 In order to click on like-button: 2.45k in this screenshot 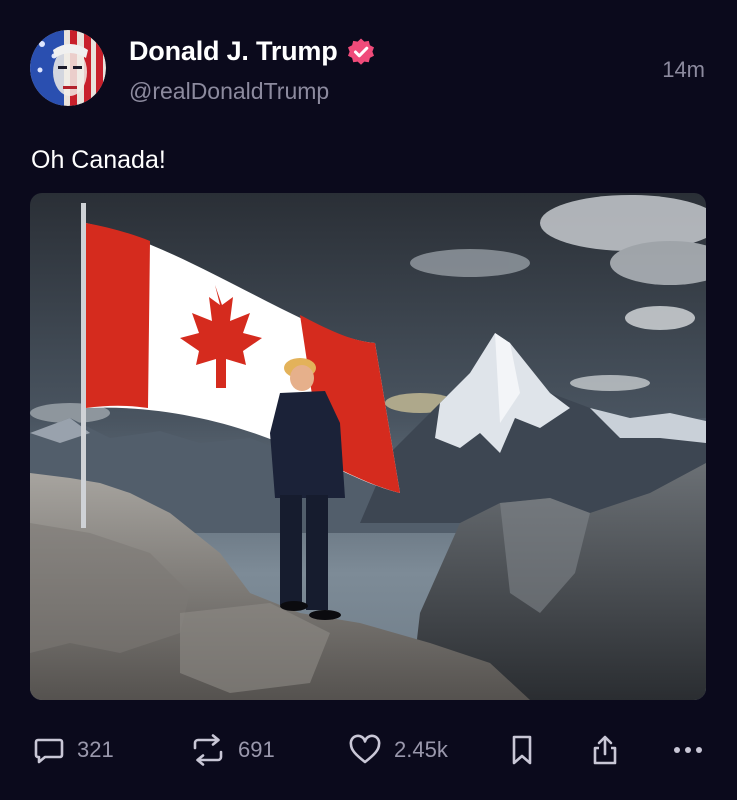, I will do `click(398, 750)`.